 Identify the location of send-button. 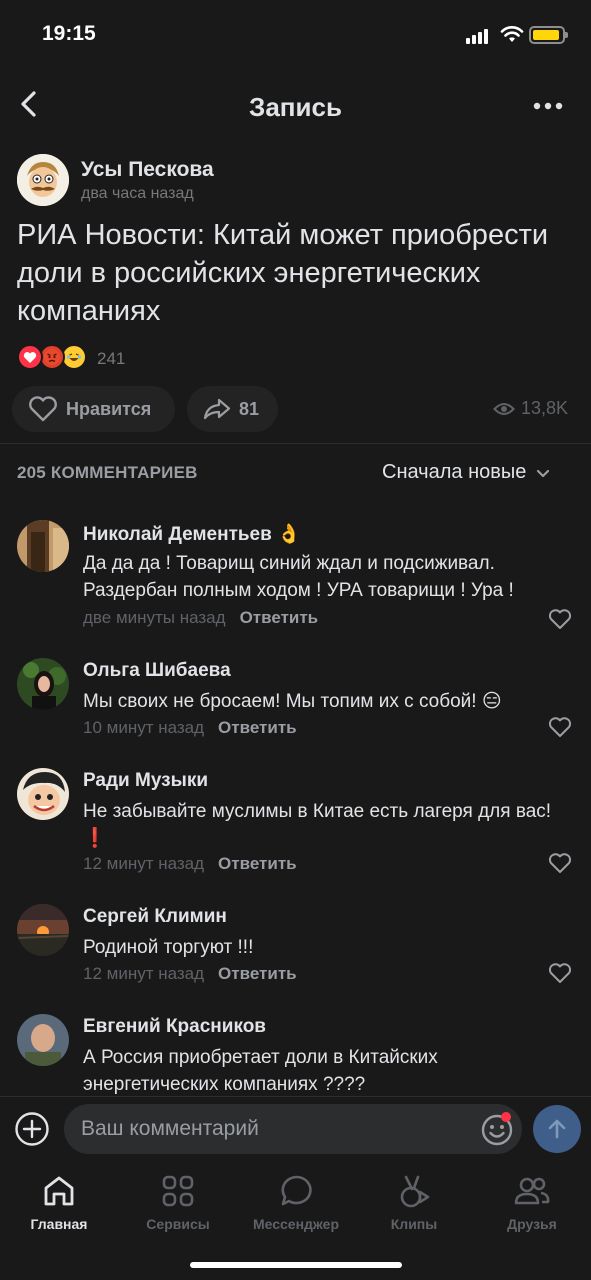
(557, 1129).